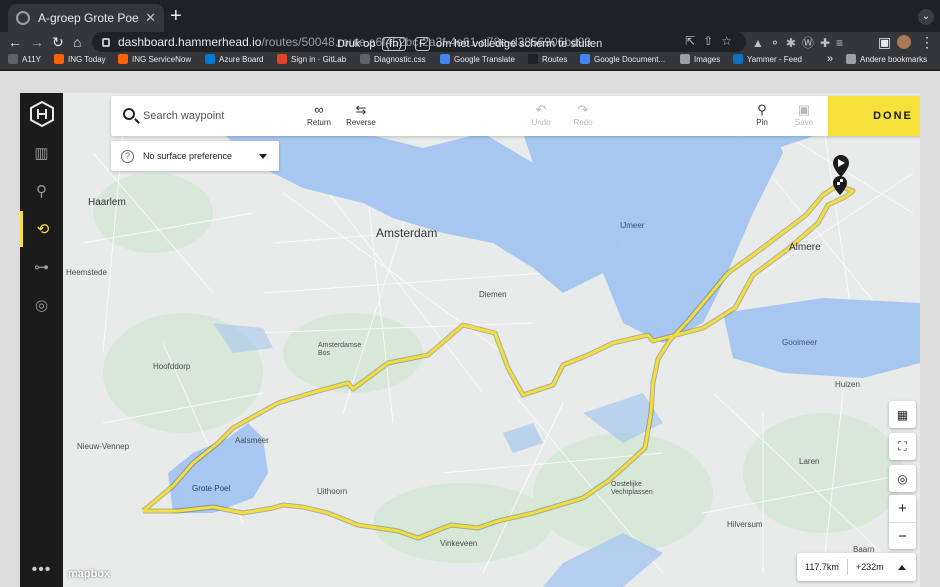 Image resolution: width=940 pixels, height=587 pixels. I want to click on bookmark-ing-servicenow: ING ServiceNow, so click(154, 59).